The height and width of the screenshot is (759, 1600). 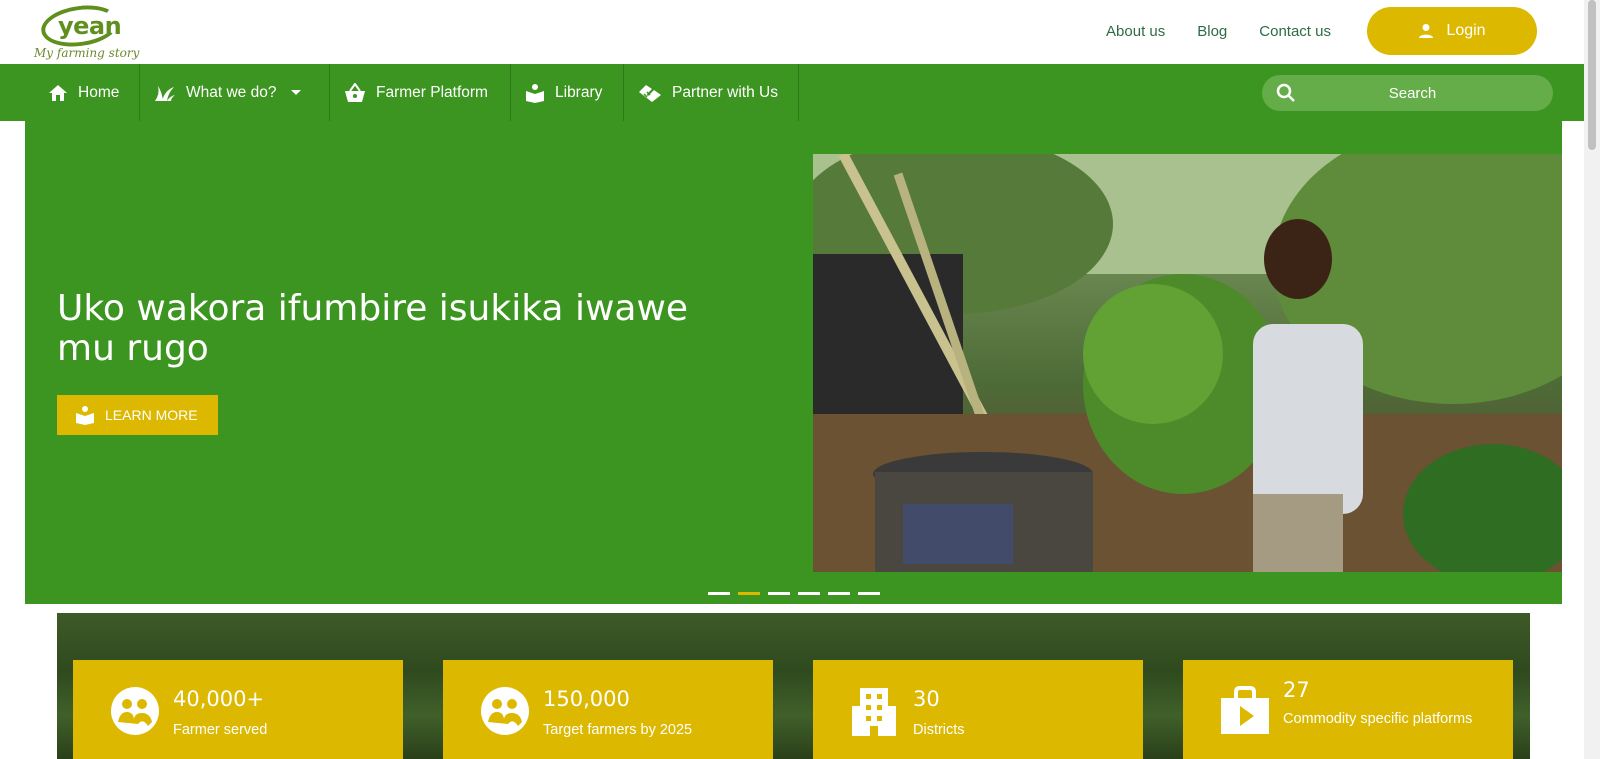 I want to click on logo-tagline: My farming story, so click(x=87, y=53).